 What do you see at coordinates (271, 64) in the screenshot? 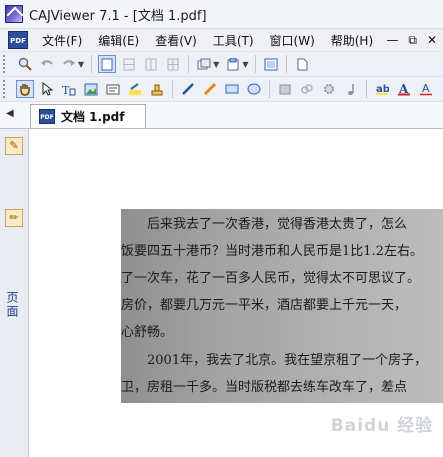
I see `window-icon` at bounding box center [271, 64].